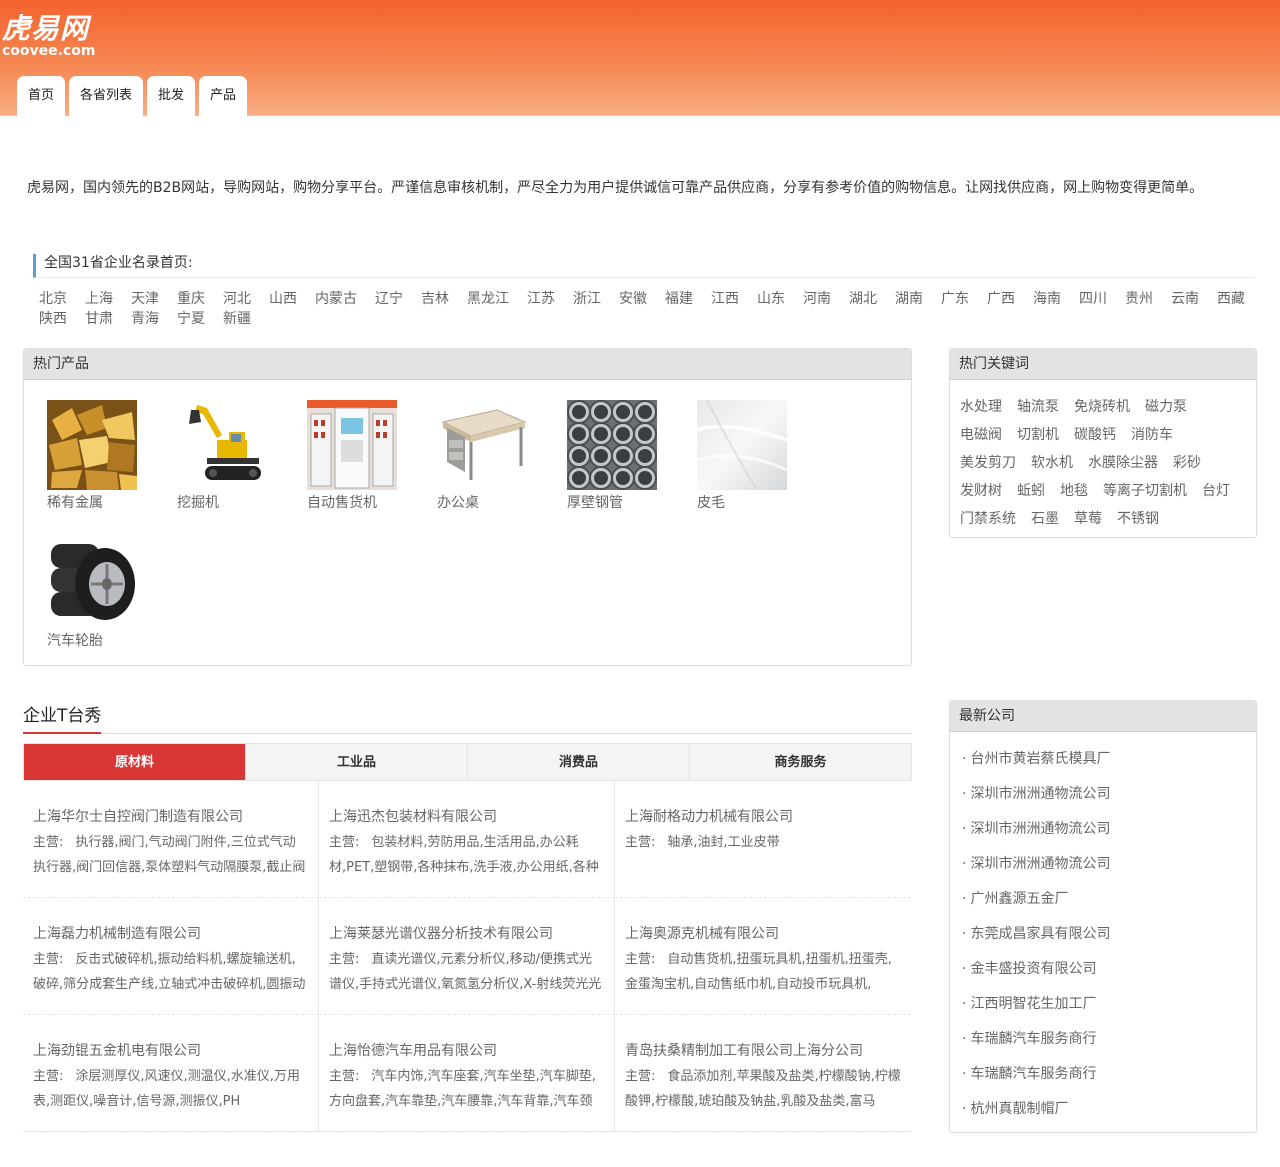 This screenshot has height=1167, width=1280. What do you see at coordinates (1109, 1004) in the screenshot?
I see `latest-company-link: 江西明智花生加工厂` at bounding box center [1109, 1004].